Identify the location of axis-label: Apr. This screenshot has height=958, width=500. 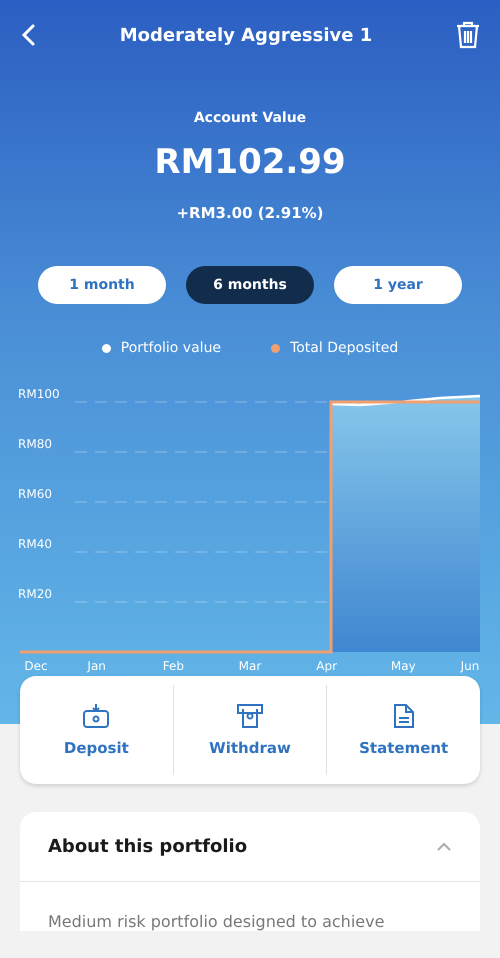
(327, 666).